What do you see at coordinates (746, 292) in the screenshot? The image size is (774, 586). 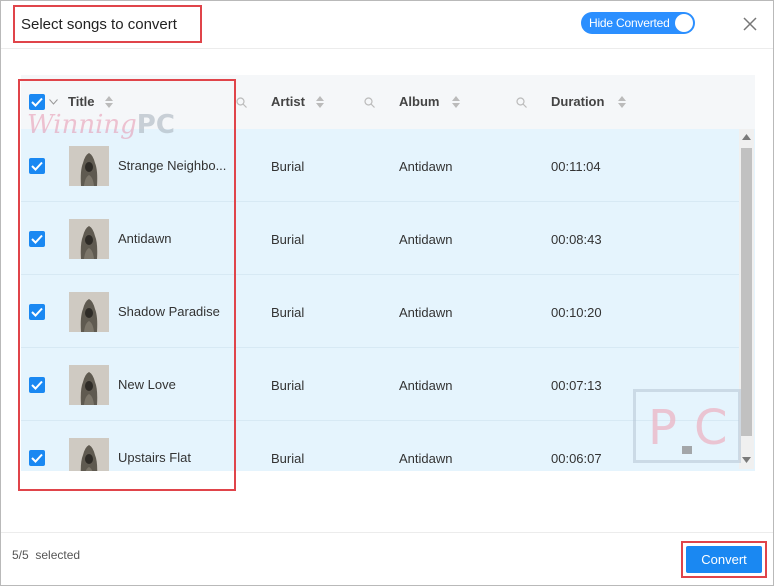 I see `scroll-thumb` at bounding box center [746, 292].